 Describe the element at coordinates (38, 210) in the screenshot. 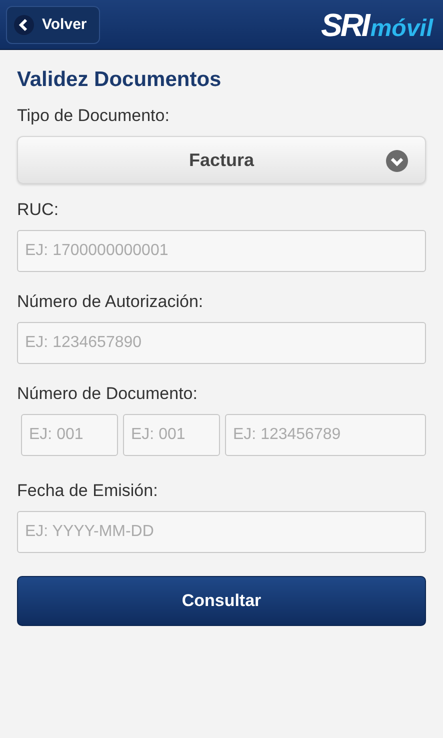

I see `field-label: RUC:` at that location.